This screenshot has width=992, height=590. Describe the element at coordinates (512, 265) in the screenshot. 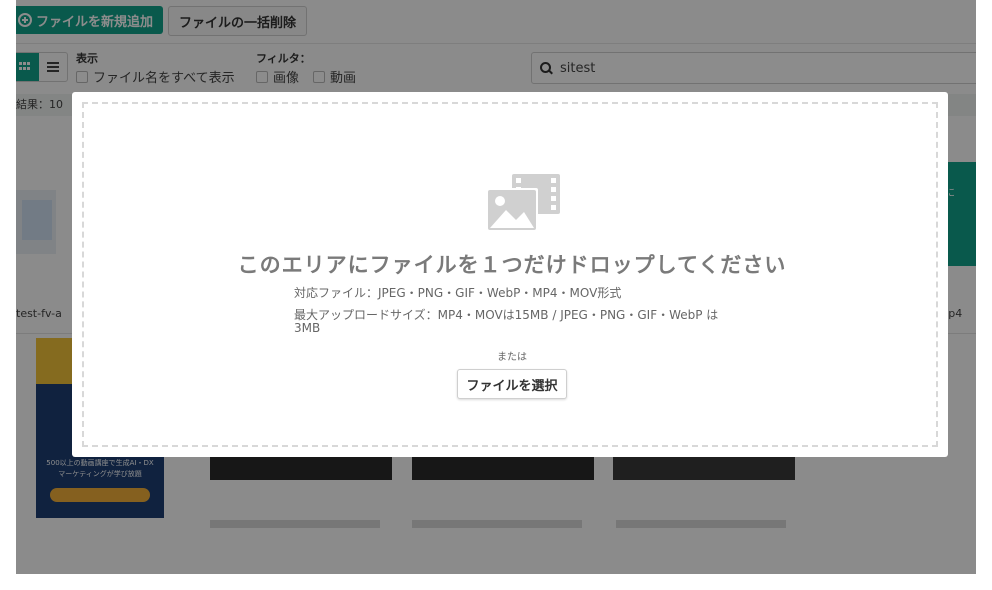

I see `dropzone-title: このエリアにファイルを１つだけドロップしてください` at that location.